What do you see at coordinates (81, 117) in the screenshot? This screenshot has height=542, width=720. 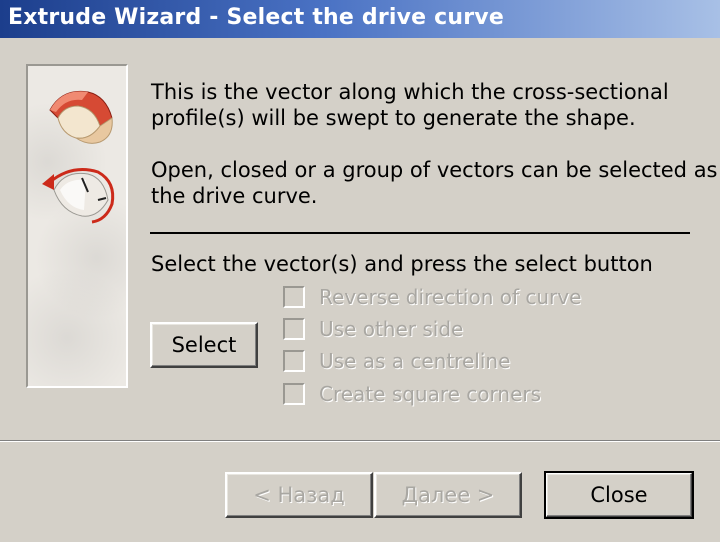 I see `swept-shape-icon` at bounding box center [81, 117].